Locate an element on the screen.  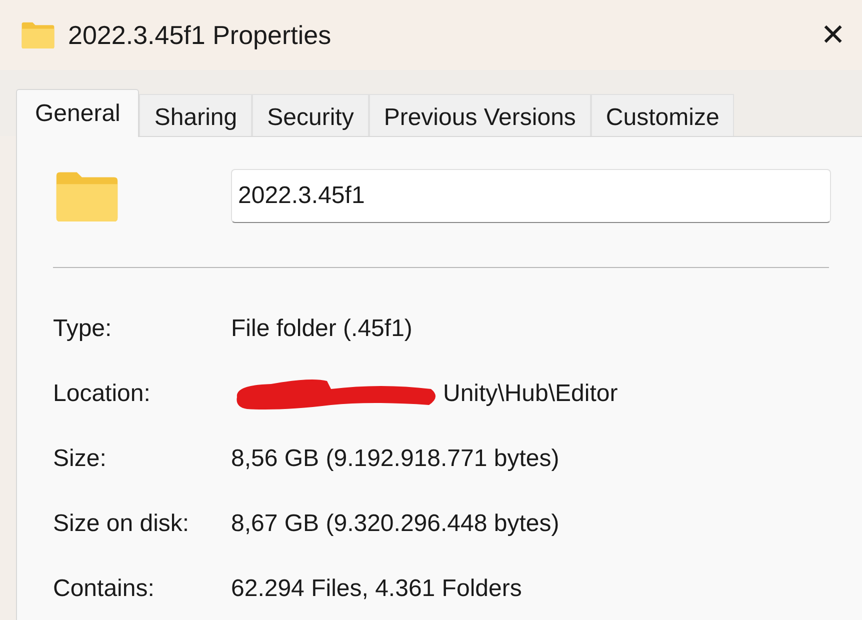
property-value: File folder (.45f1) is located at coordinates (321, 329).